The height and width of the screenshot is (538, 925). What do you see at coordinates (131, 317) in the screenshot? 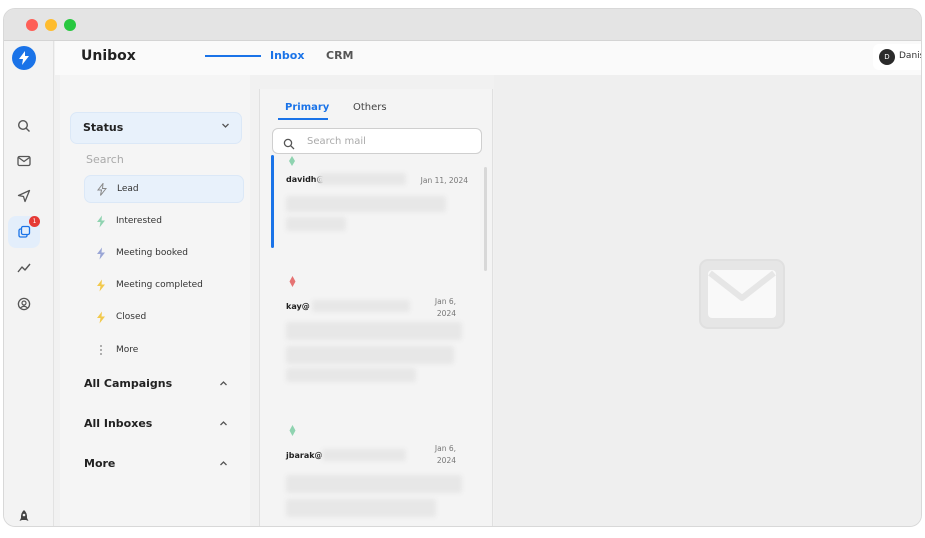
I see `status-label: Closed` at bounding box center [131, 317].